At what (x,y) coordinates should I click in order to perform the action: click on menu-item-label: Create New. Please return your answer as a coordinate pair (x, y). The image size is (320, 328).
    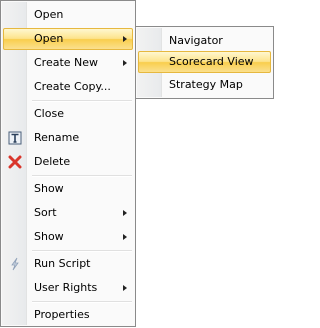
    Looking at the image, I should click on (66, 62).